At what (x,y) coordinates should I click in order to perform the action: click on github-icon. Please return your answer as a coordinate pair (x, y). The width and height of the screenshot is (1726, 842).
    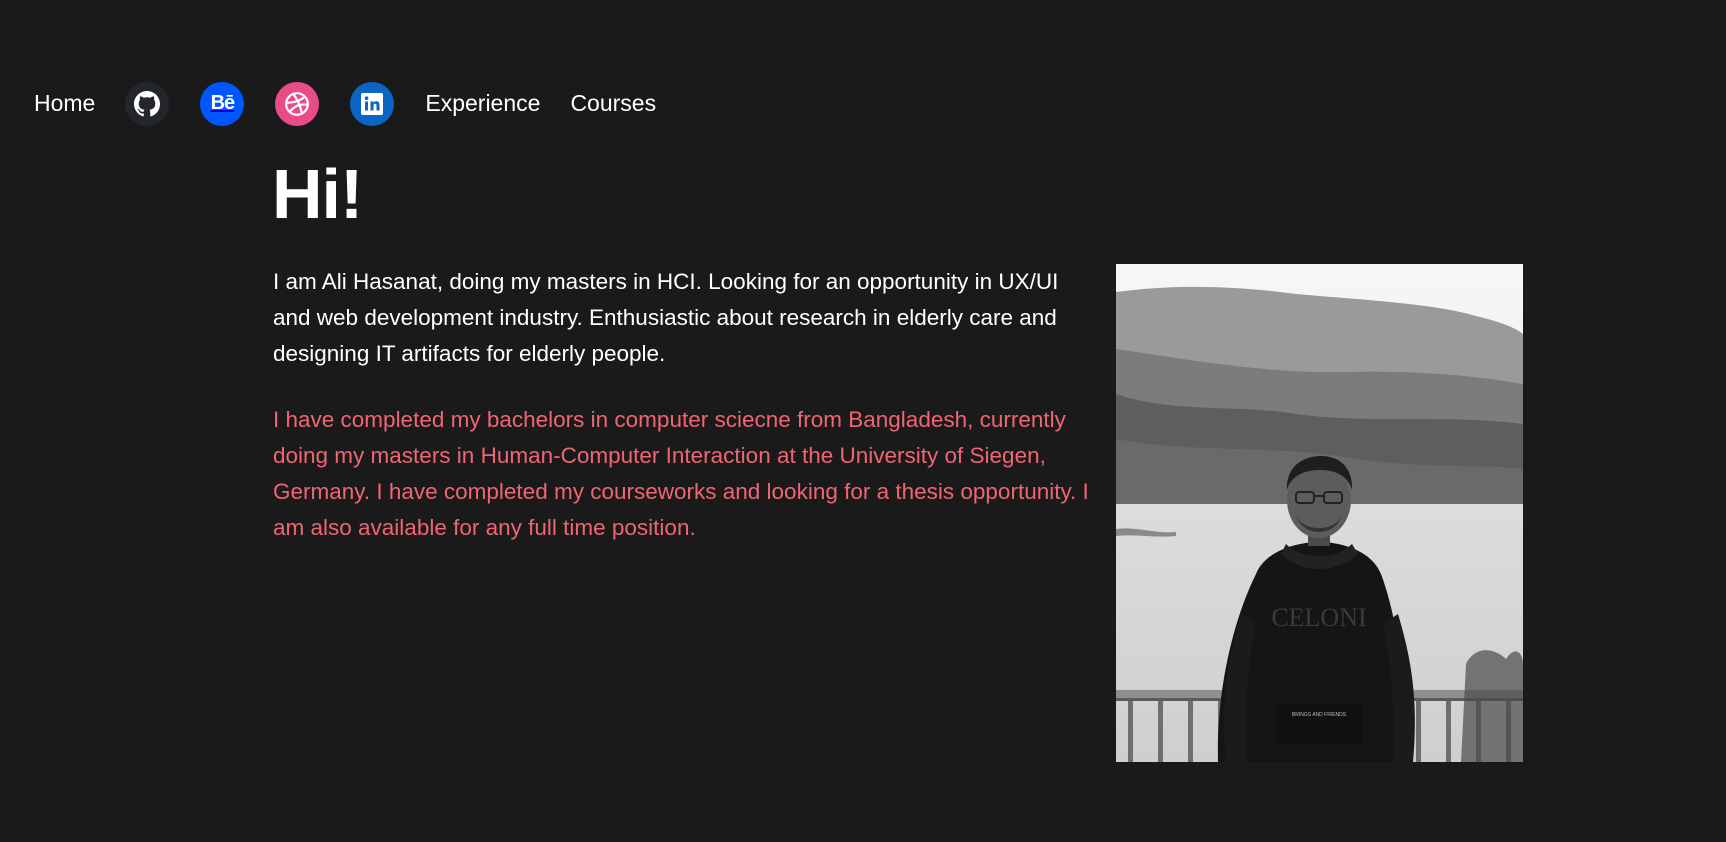
    Looking at the image, I should click on (147, 103).